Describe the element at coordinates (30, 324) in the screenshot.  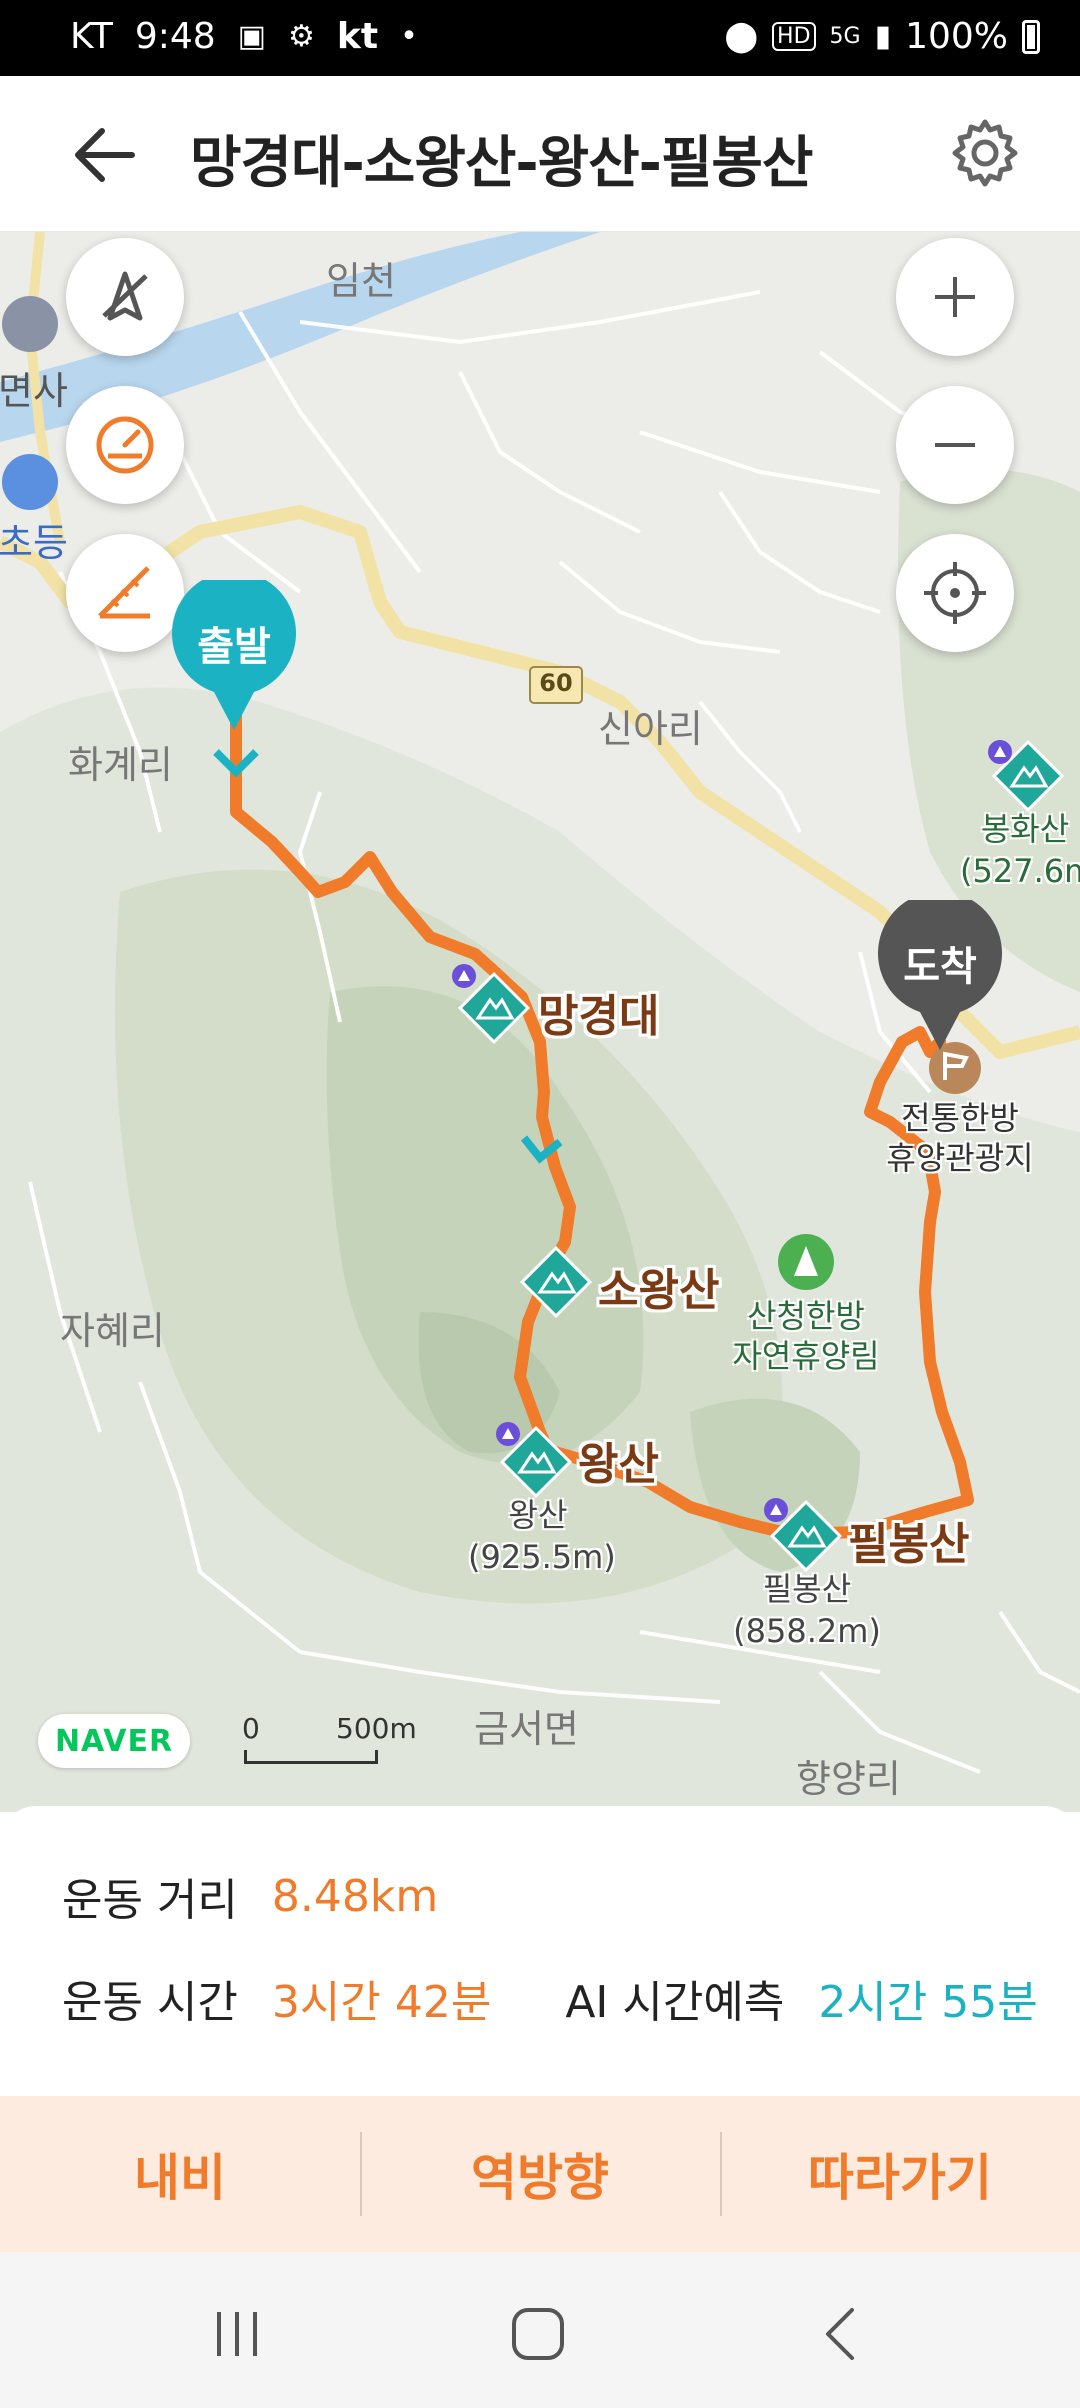
I see `museum-marker-icon` at that location.